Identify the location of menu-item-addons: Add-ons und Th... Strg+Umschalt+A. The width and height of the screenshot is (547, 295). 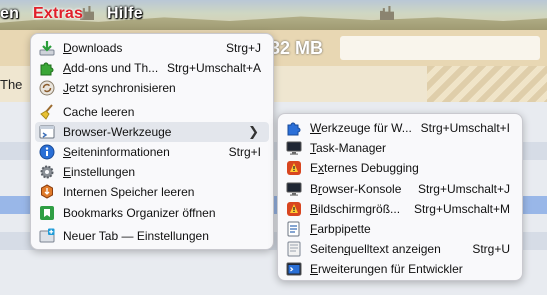
(152, 68).